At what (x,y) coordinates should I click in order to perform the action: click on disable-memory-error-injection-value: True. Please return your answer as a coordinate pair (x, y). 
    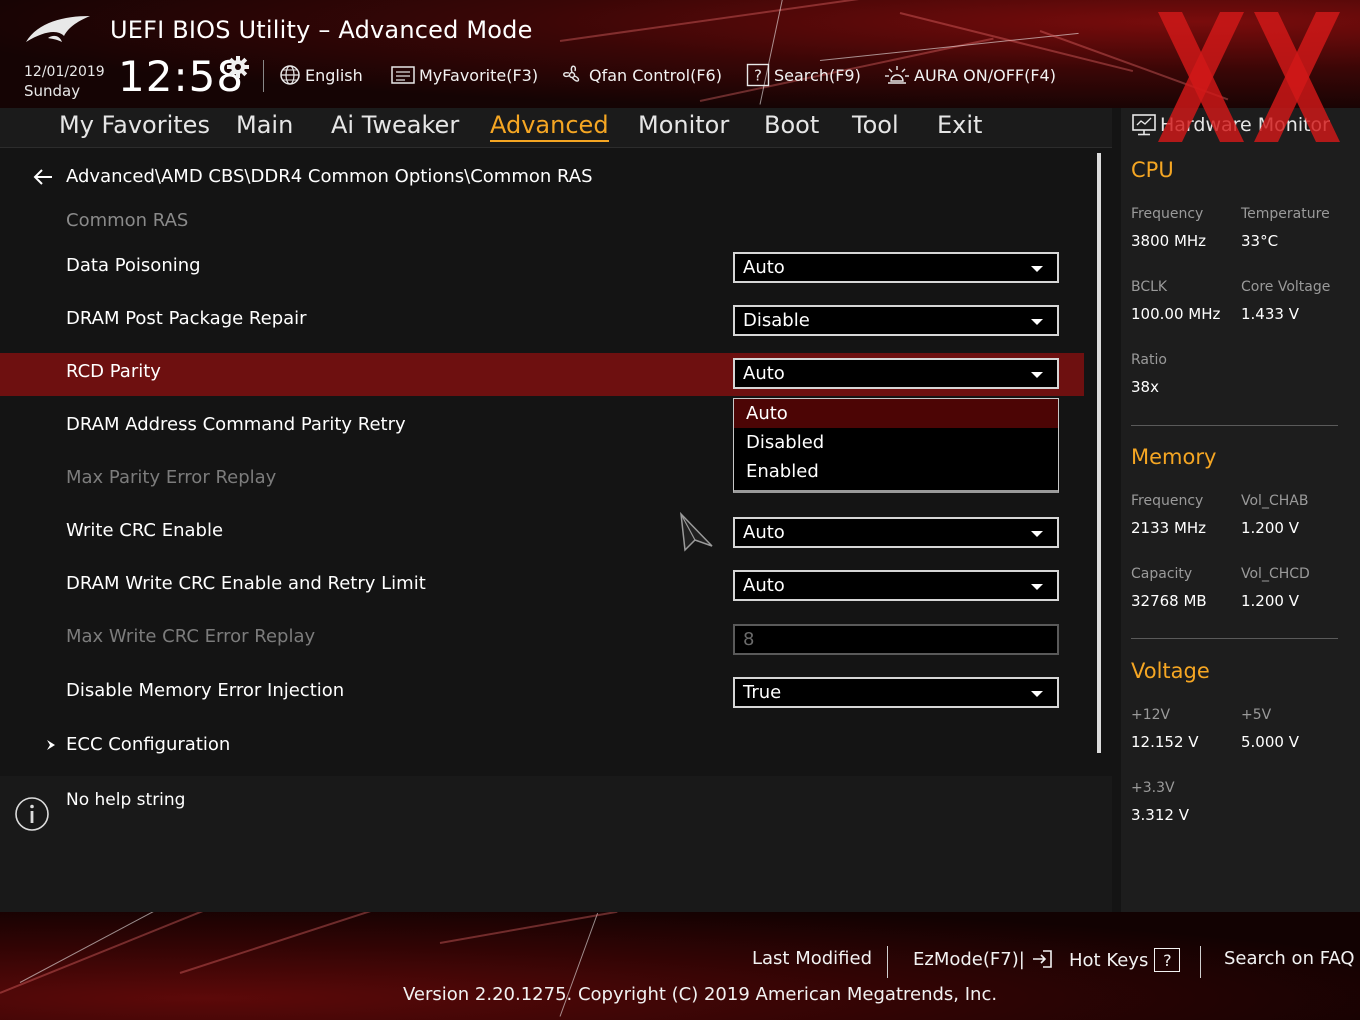
    Looking at the image, I should click on (762, 692).